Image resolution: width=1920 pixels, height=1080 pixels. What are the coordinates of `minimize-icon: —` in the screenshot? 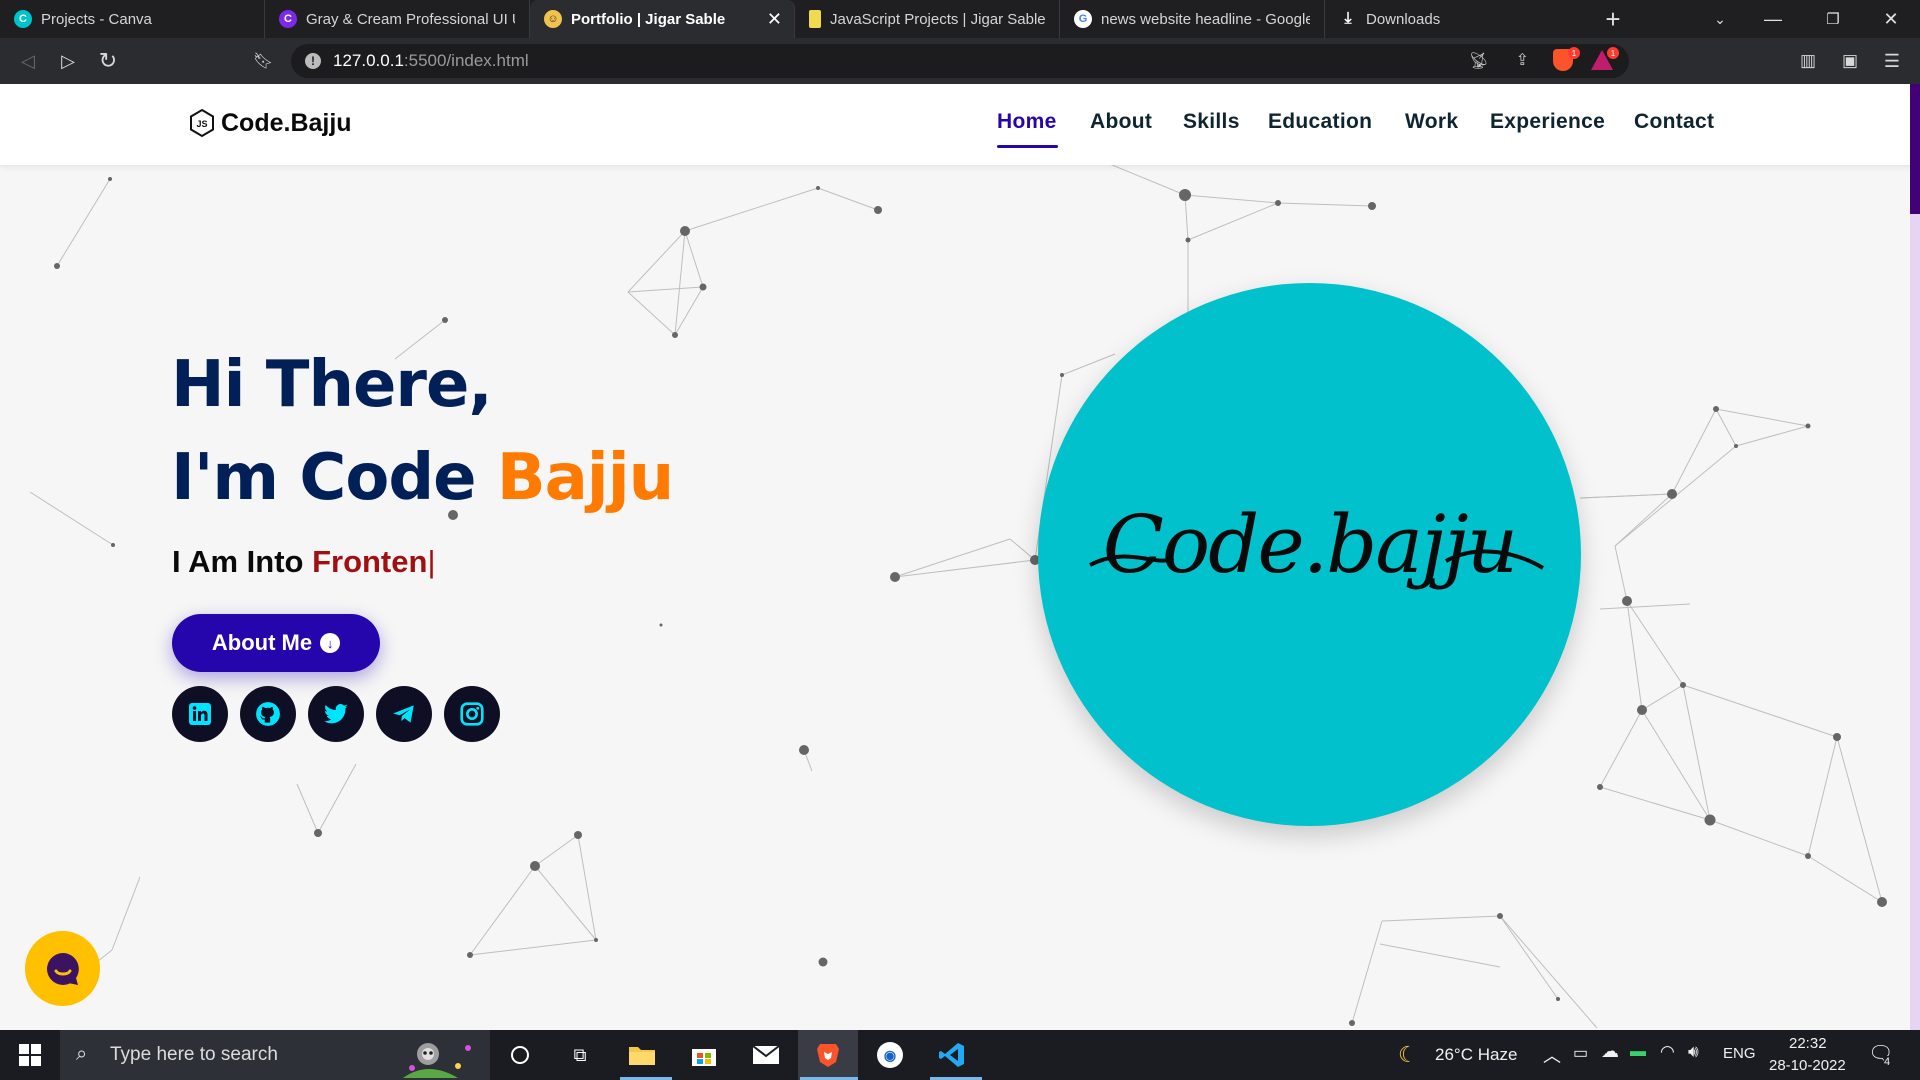 It's located at (1773, 19).